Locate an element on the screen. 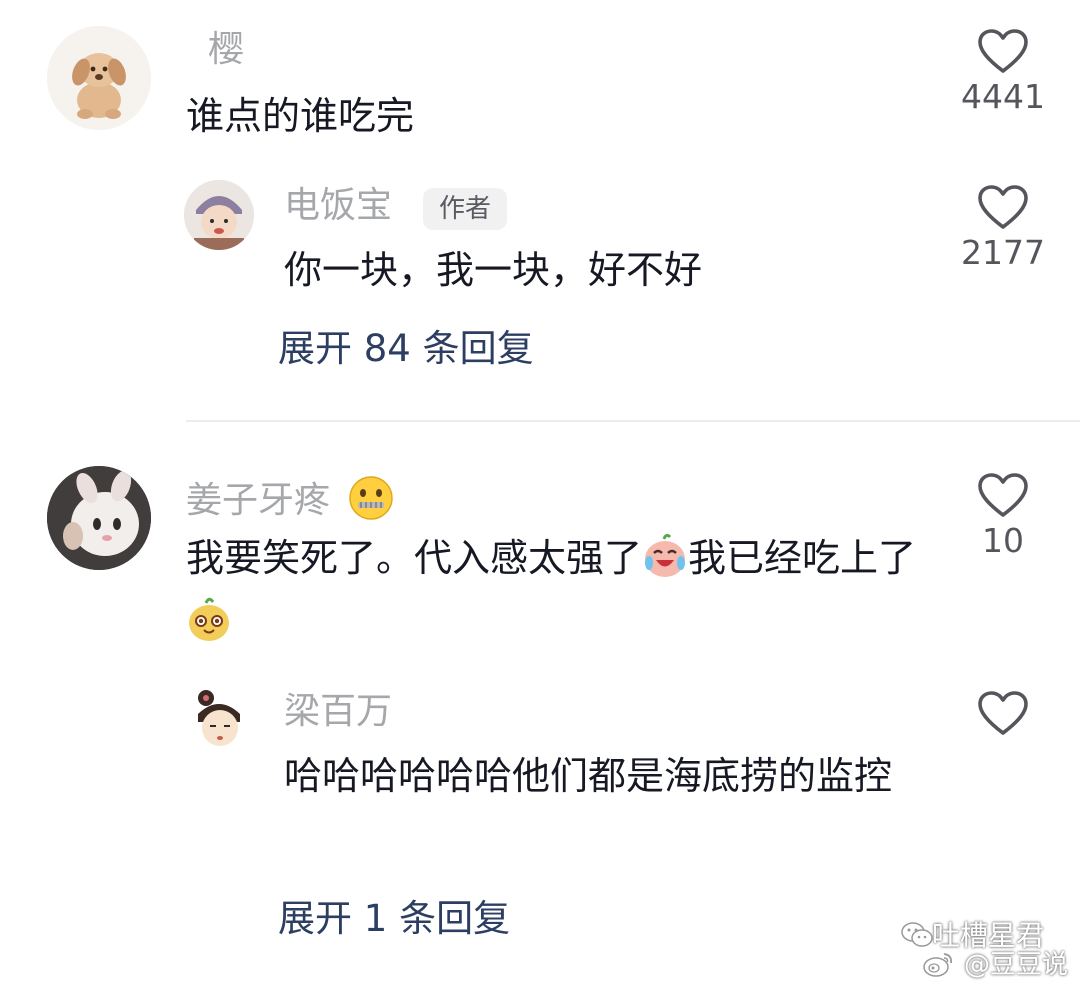  expand-replies-link: 展开 1 条回复 is located at coordinates (394, 918).